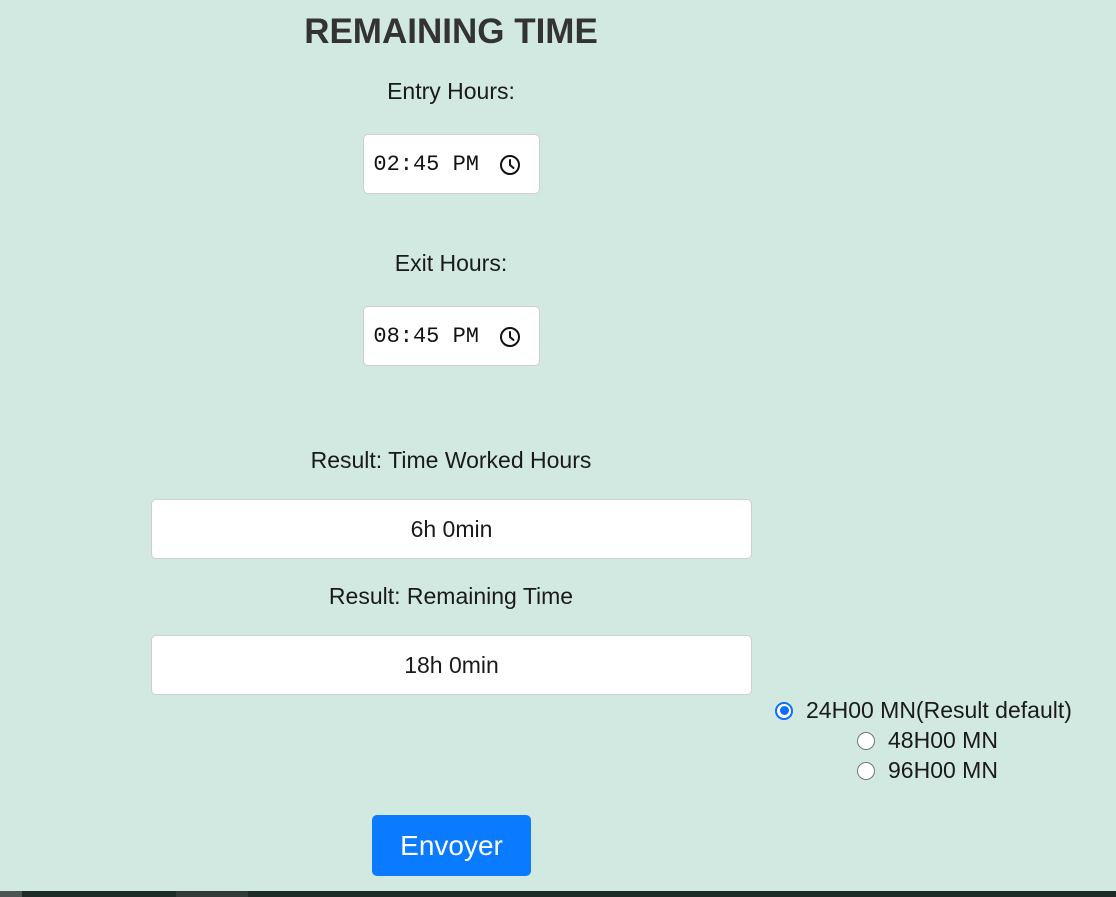 The width and height of the screenshot is (1116, 897). What do you see at coordinates (451, 845) in the screenshot?
I see `submit-button: Envoyer` at bounding box center [451, 845].